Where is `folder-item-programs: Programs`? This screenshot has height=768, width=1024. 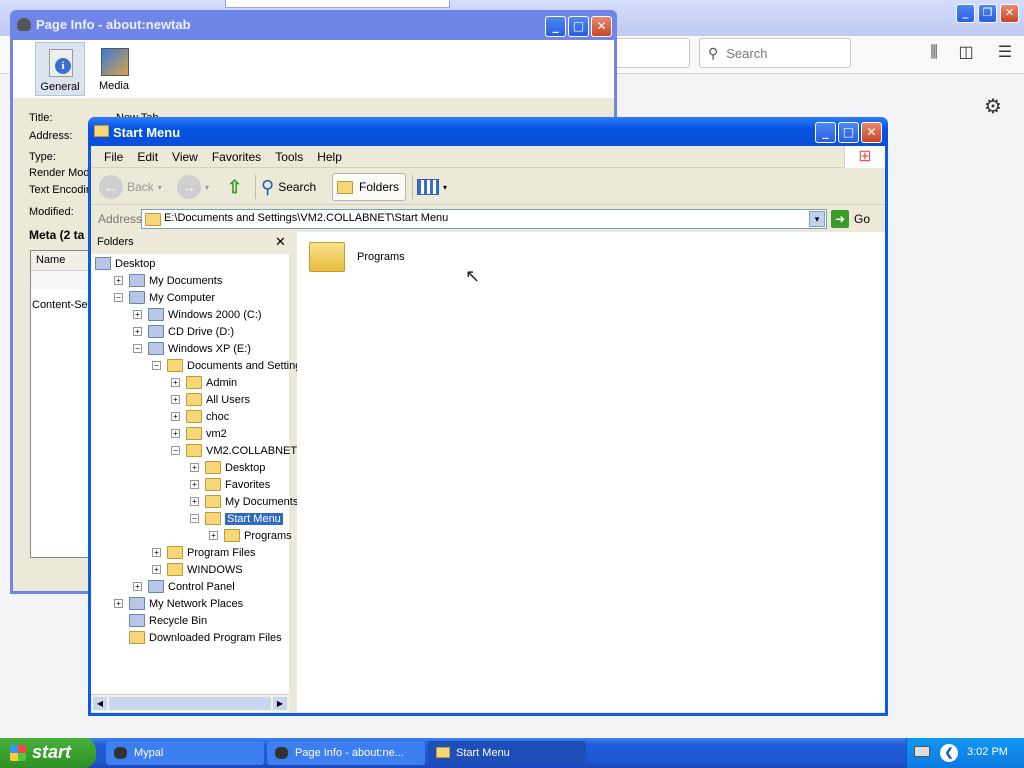
folder-item-programs: Programs is located at coordinates (357, 257).